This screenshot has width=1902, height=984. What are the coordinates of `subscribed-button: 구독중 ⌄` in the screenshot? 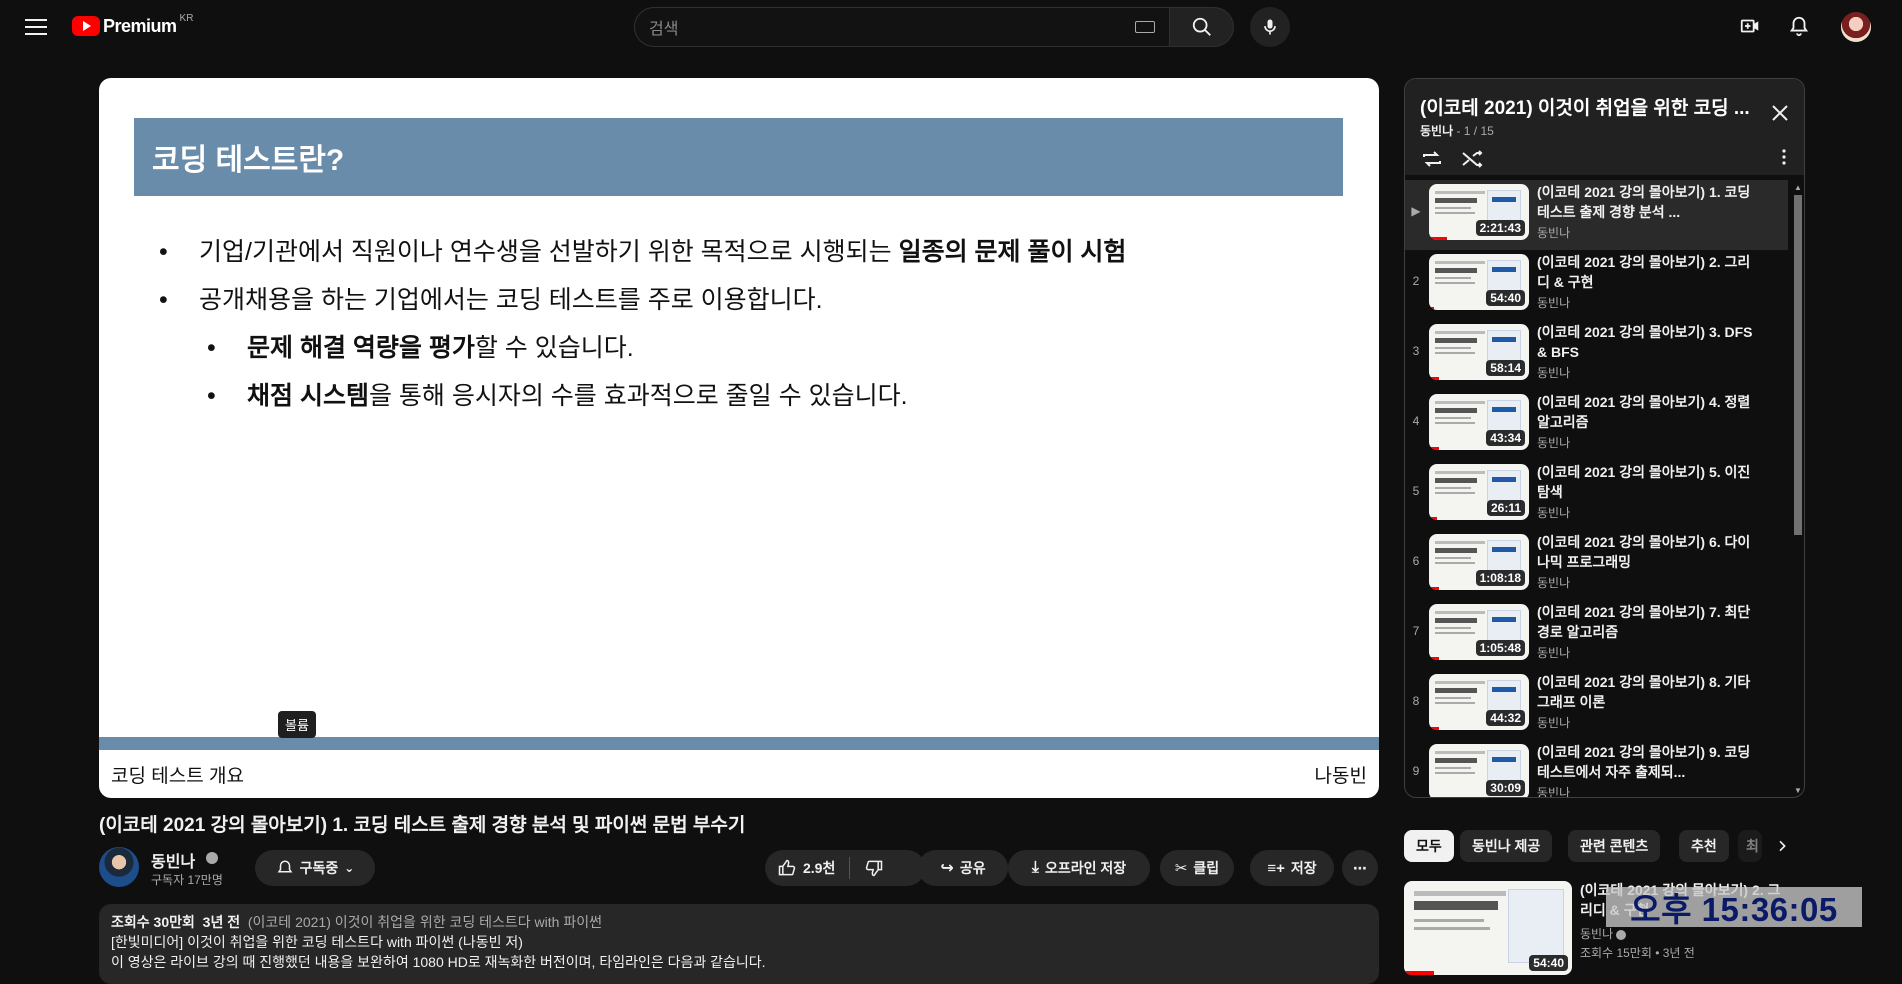 It's located at (315, 868).